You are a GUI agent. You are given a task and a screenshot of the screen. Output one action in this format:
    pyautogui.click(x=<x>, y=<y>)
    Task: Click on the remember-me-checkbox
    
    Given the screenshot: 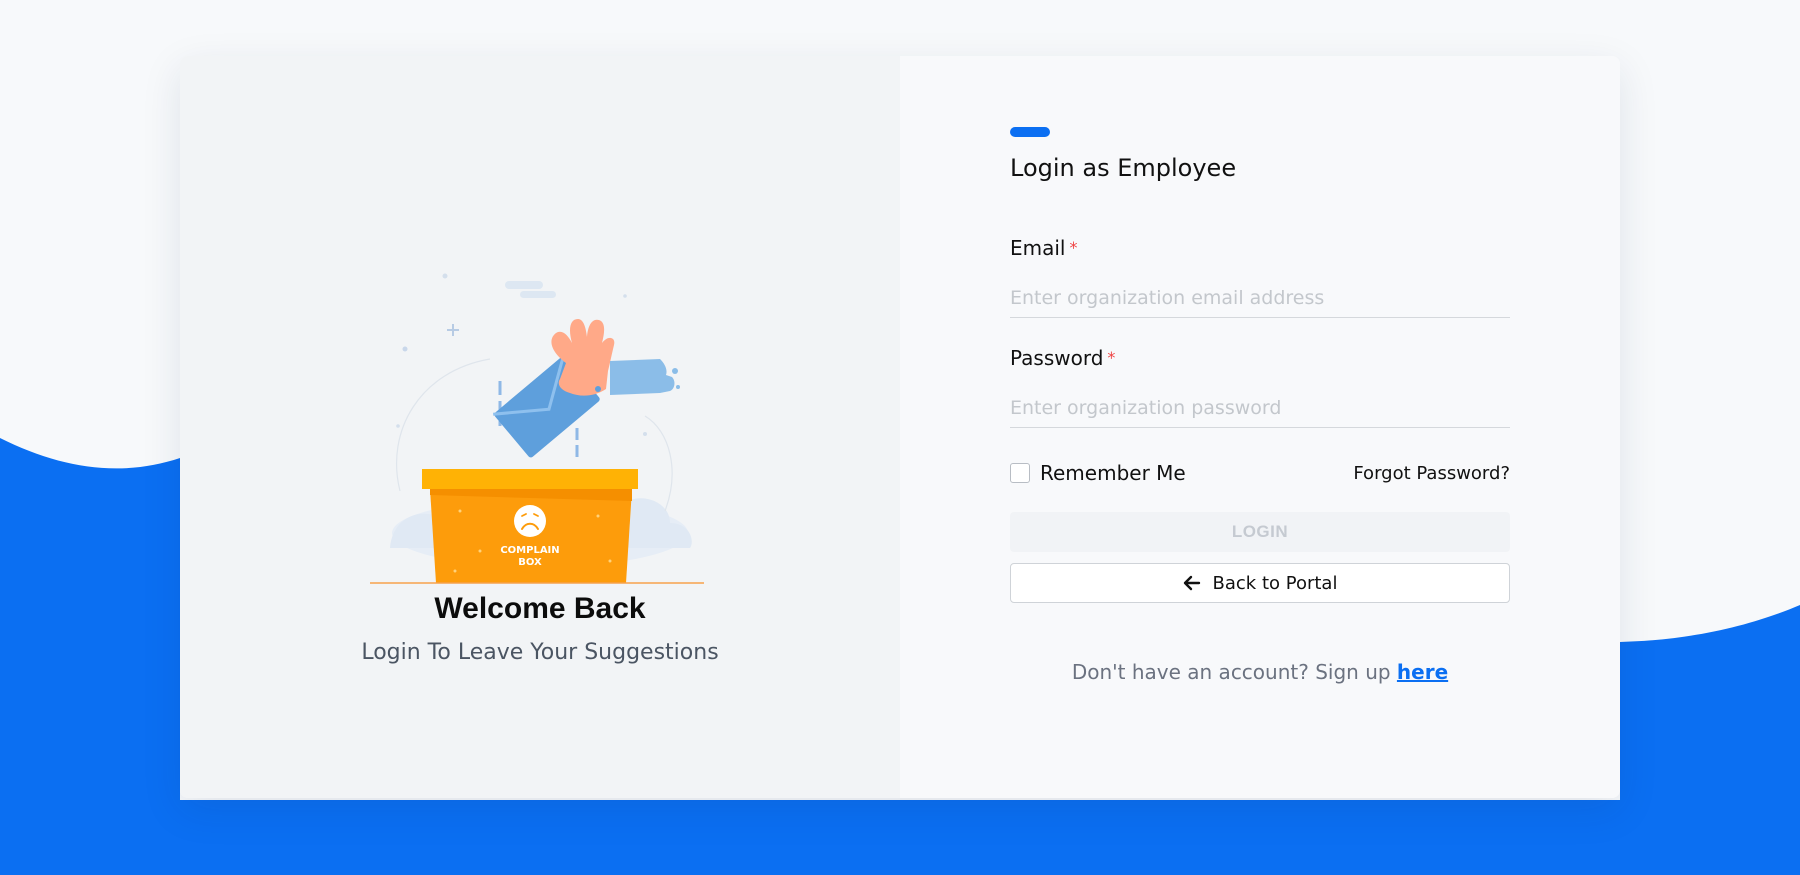 What is the action you would take?
    pyautogui.click(x=1020, y=473)
    